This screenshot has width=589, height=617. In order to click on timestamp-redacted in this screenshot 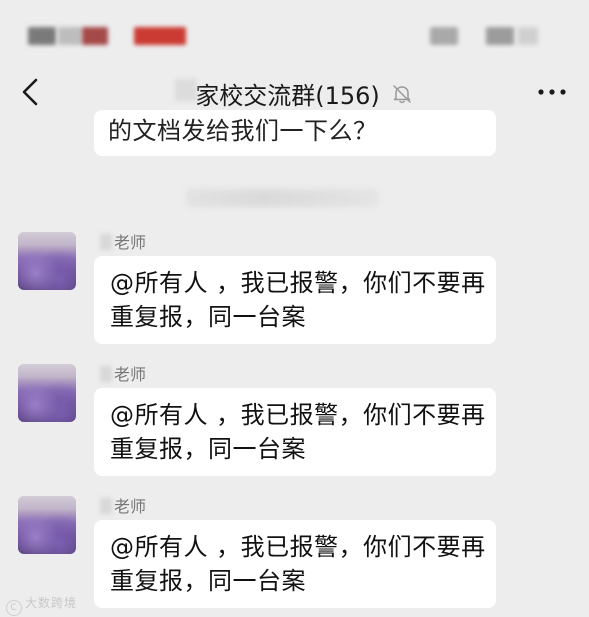, I will do `click(282, 198)`.